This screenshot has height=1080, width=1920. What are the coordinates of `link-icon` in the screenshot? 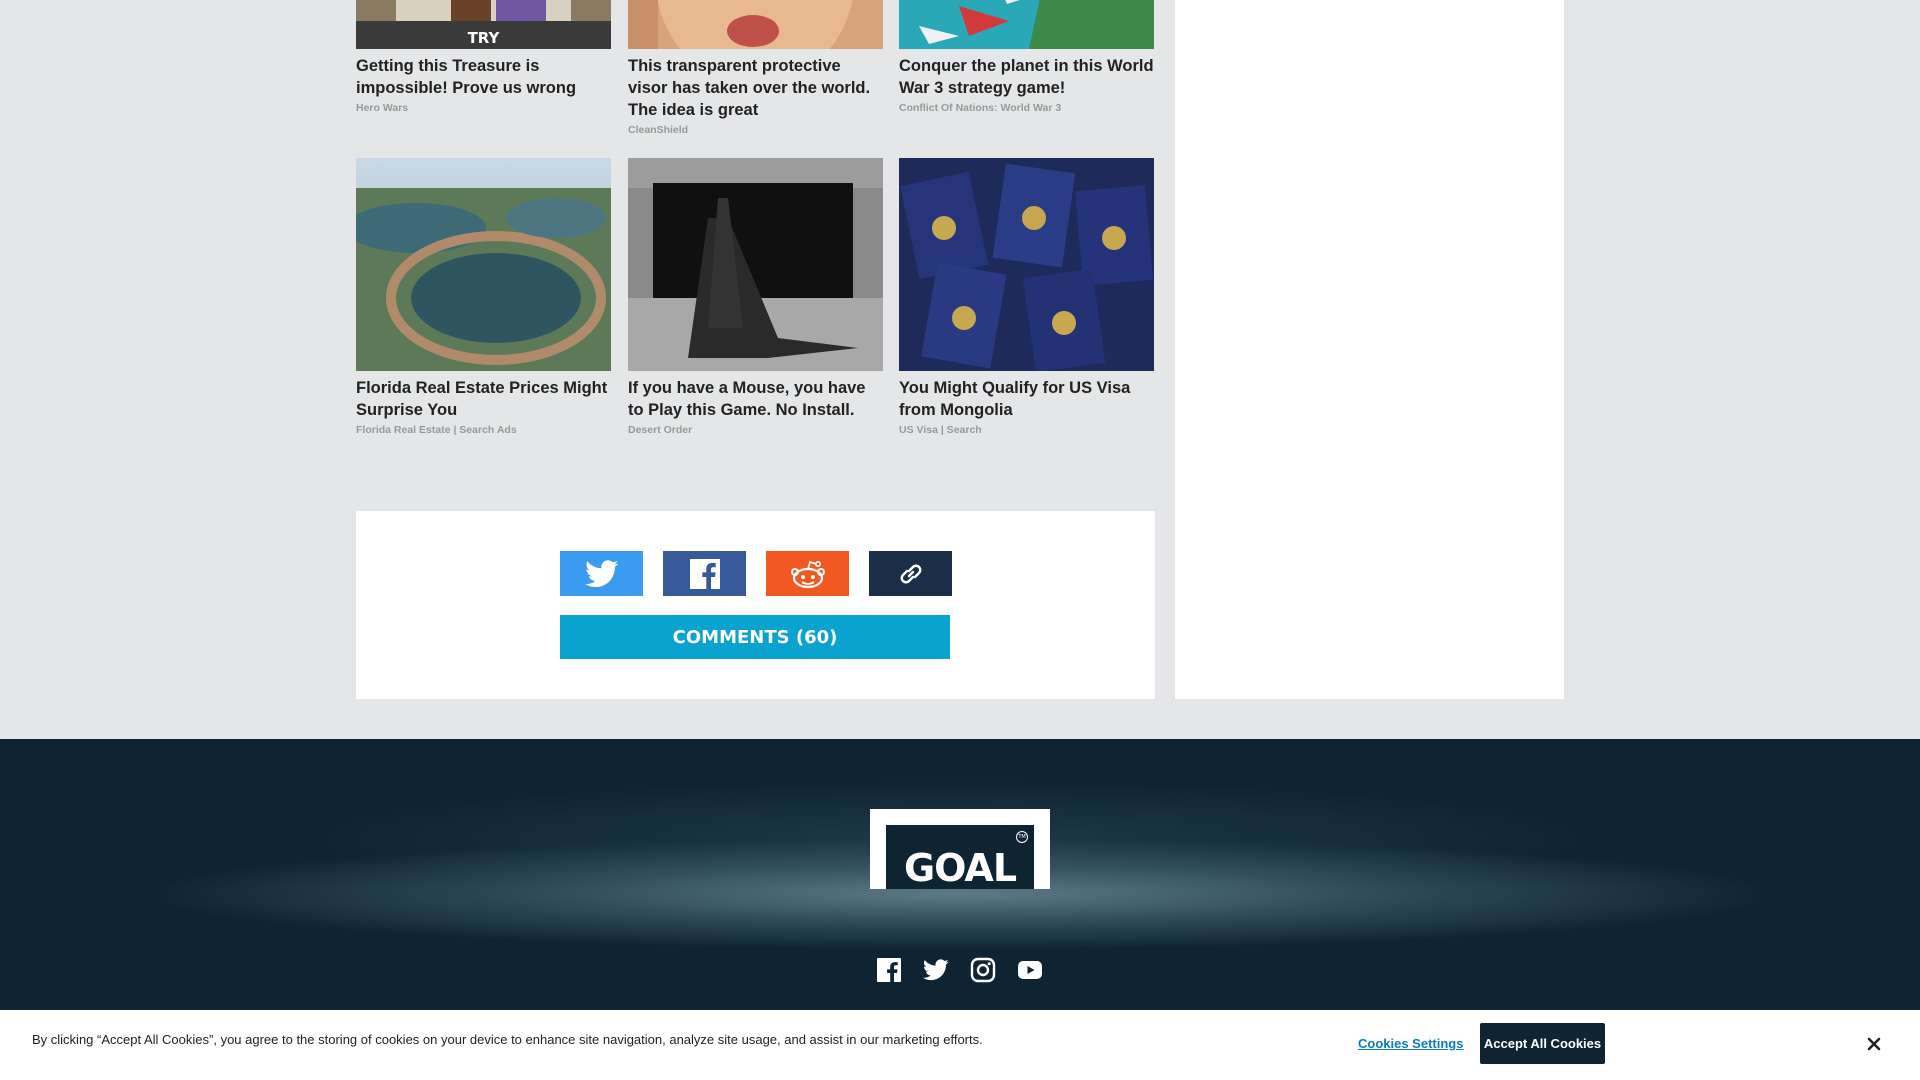 It's located at (910, 573).